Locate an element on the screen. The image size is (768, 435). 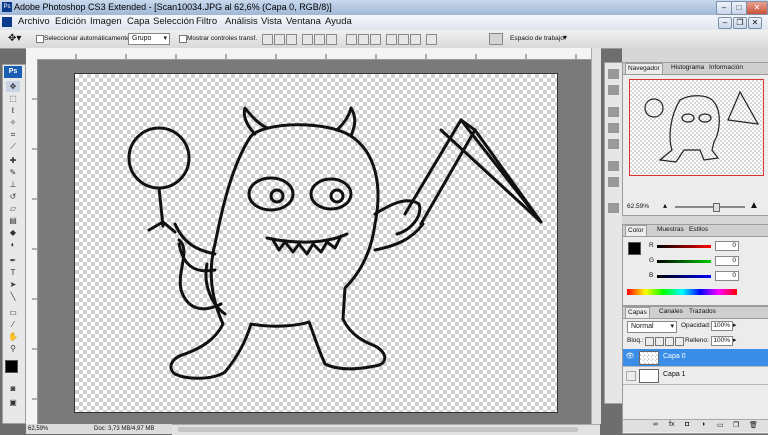
workspace-label: Espacio de trabajo is located at coordinates (537, 38).